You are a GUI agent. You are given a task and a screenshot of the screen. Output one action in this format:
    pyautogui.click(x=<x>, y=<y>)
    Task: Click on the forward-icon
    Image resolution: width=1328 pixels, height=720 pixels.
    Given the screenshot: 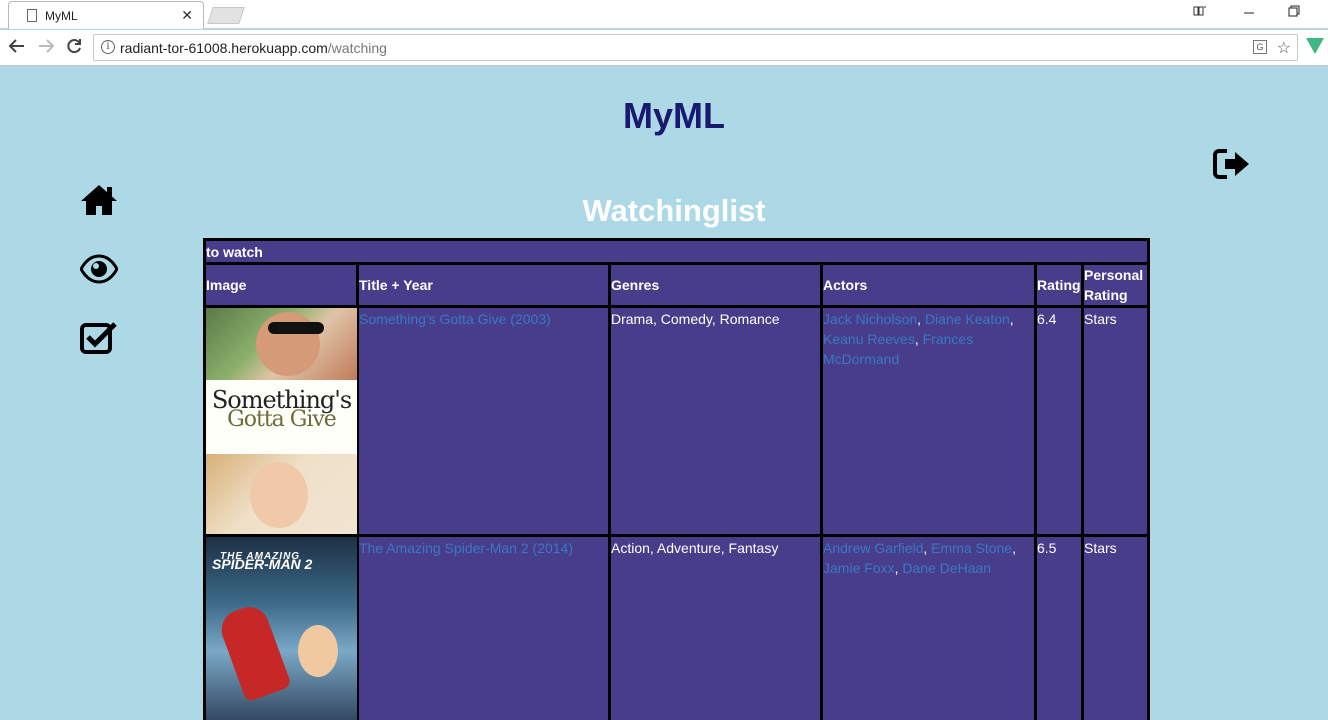 What is the action you would take?
    pyautogui.click(x=46, y=48)
    